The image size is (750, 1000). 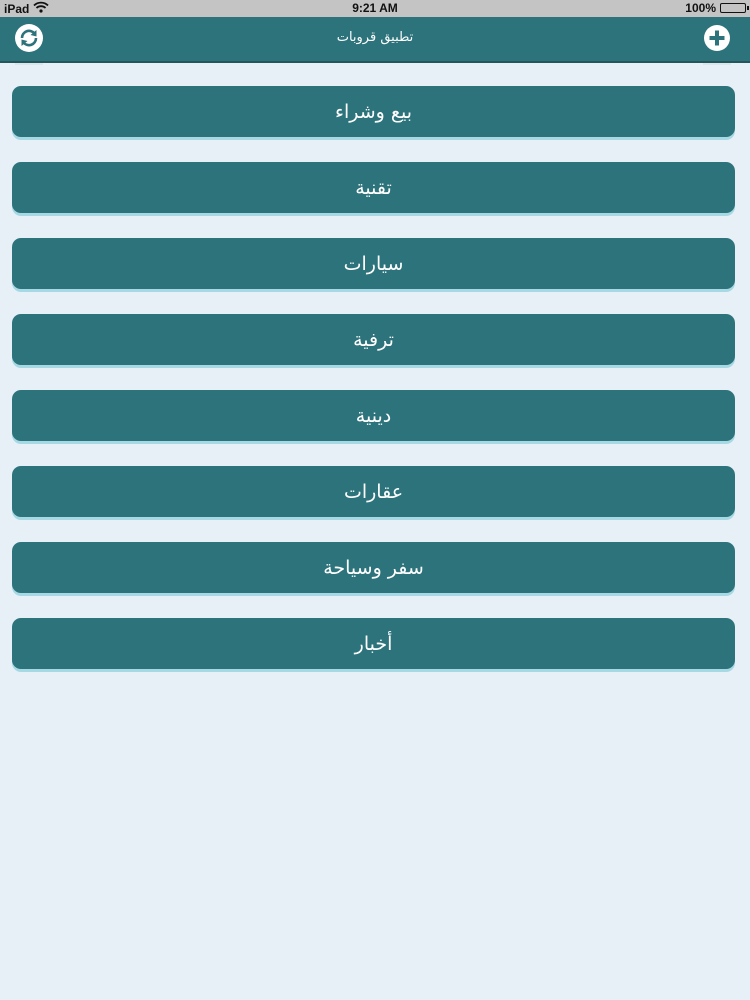 What do you see at coordinates (717, 8) in the screenshot?
I see `status-right: 100%` at bounding box center [717, 8].